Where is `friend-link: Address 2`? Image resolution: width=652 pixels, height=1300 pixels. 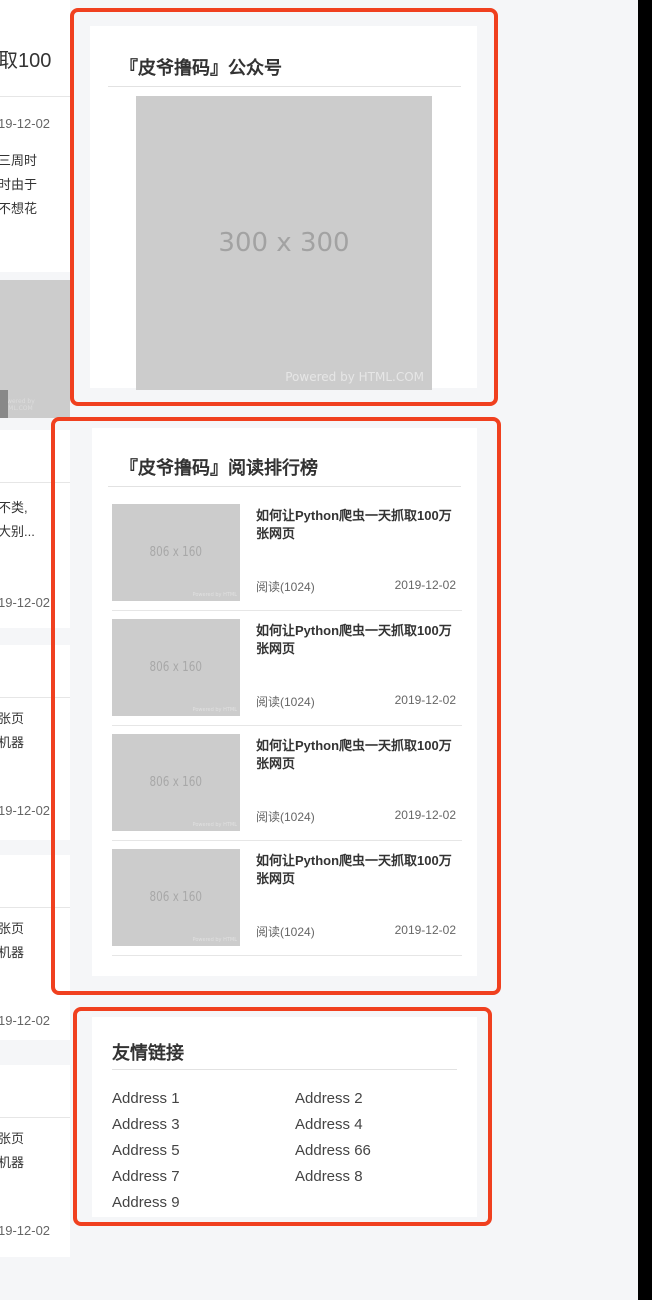
friend-link: Address 2 is located at coordinates (370, 1099).